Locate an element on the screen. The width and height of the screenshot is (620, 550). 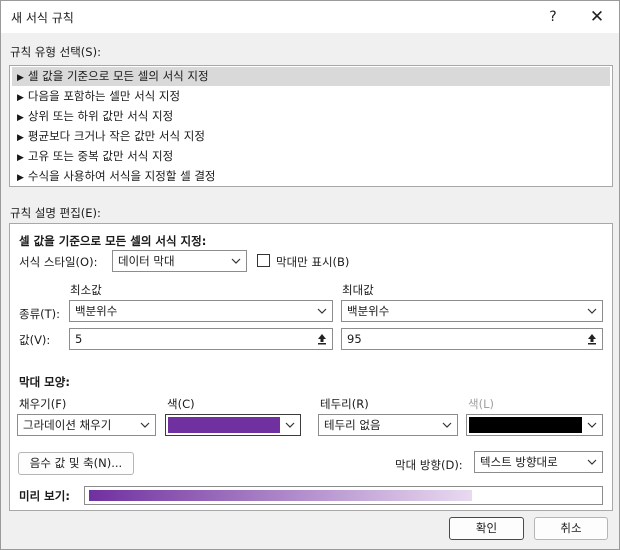
minimum-value-input: 5 is located at coordinates (201, 339).